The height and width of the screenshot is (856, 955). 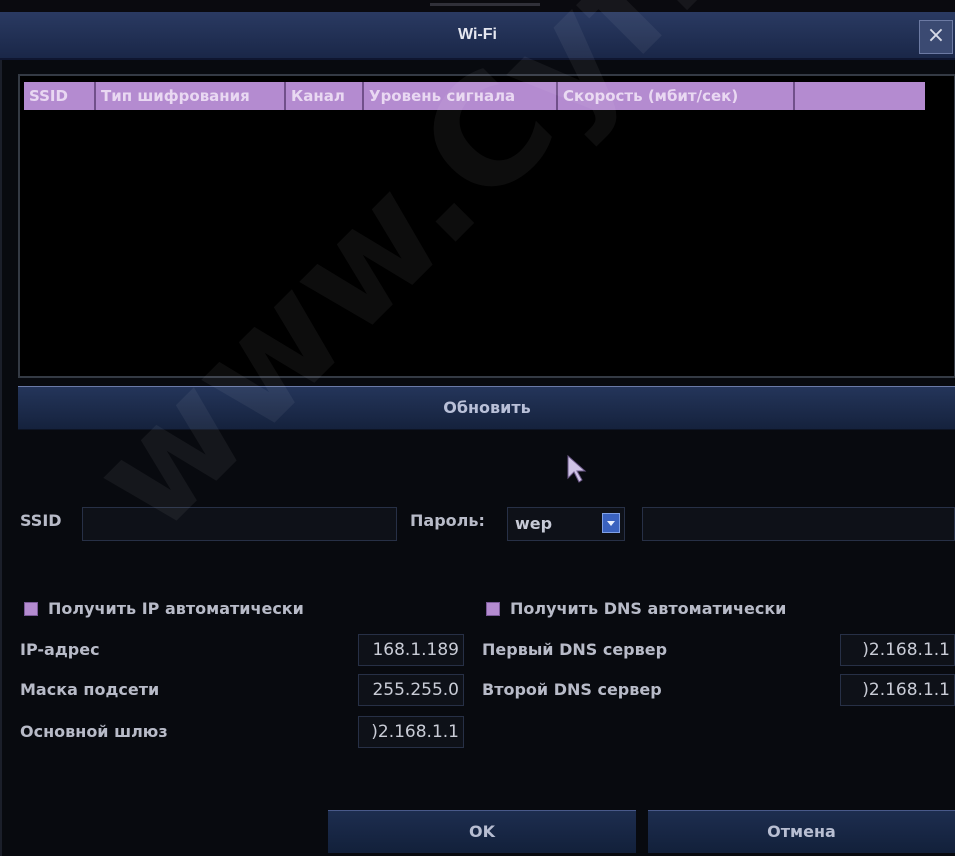 What do you see at coordinates (94, 731) in the screenshot?
I see `gateway-label: Основной шлюз` at bounding box center [94, 731].